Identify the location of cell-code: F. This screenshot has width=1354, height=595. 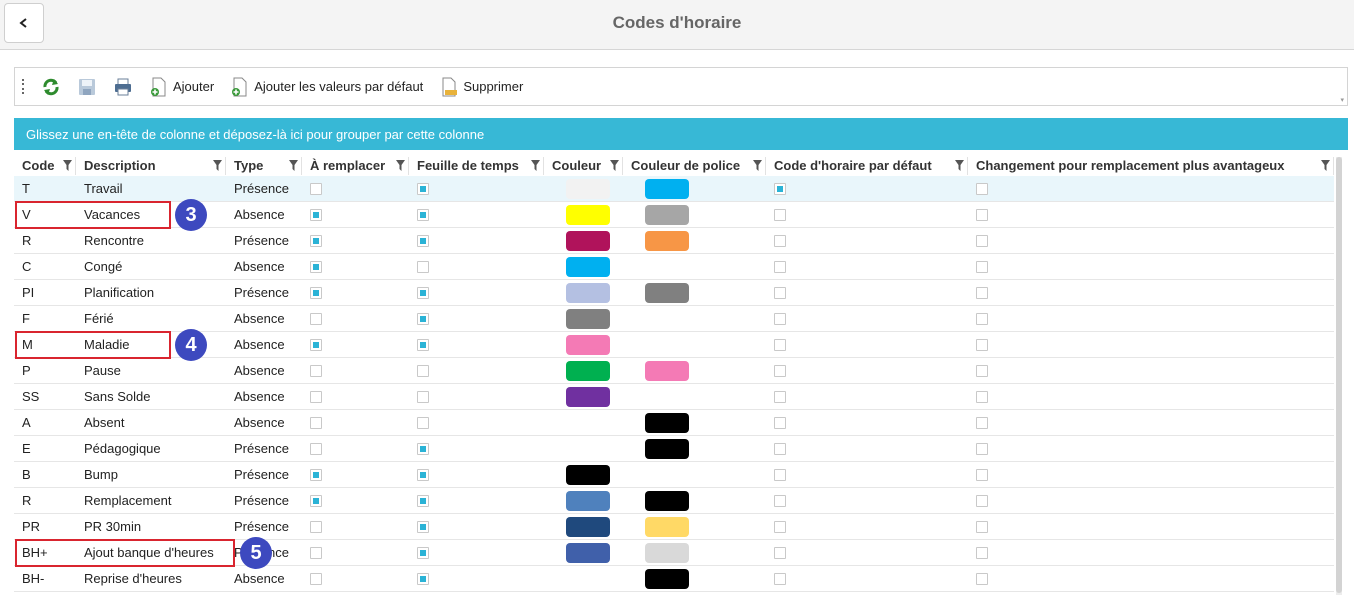
(45, 319).